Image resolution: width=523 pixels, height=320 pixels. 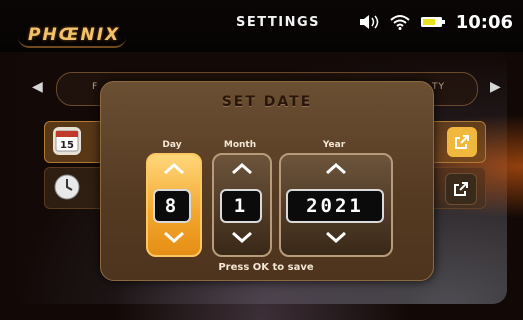 I want to click on month-up-arrow-icon, so click(x=242, y=169).